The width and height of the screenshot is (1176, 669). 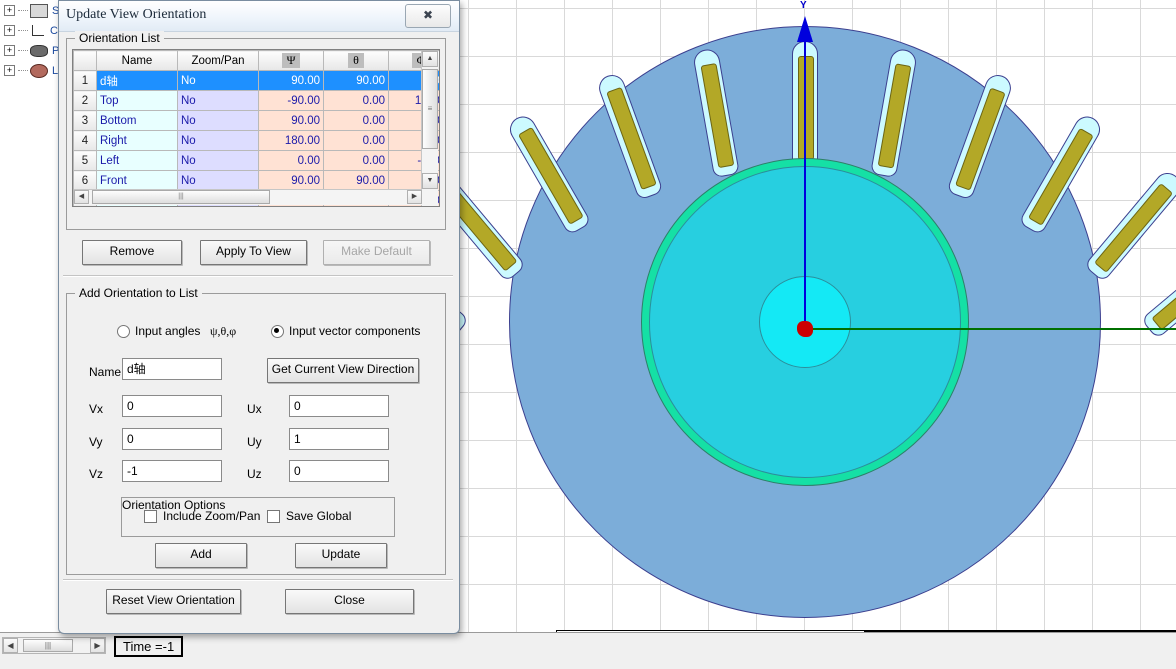 I want to click on checkbox-icon-save-global, so click(x=273, y=517).